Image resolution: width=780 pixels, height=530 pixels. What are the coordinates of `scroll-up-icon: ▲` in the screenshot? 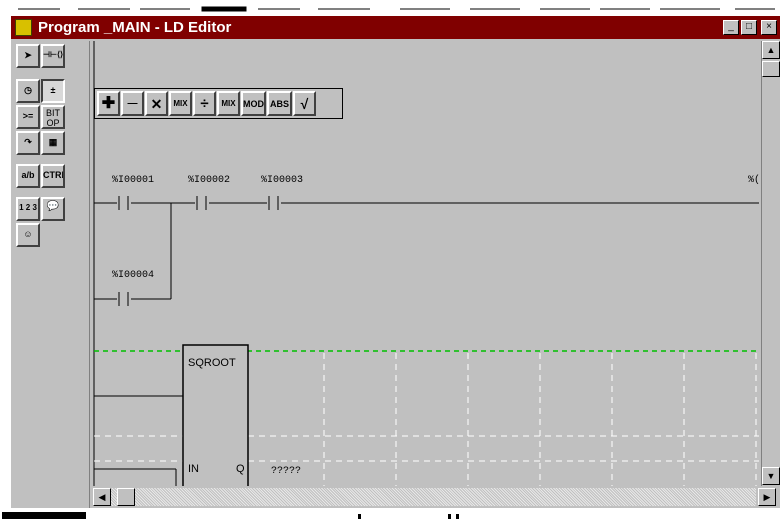 It's located at (771, 50).